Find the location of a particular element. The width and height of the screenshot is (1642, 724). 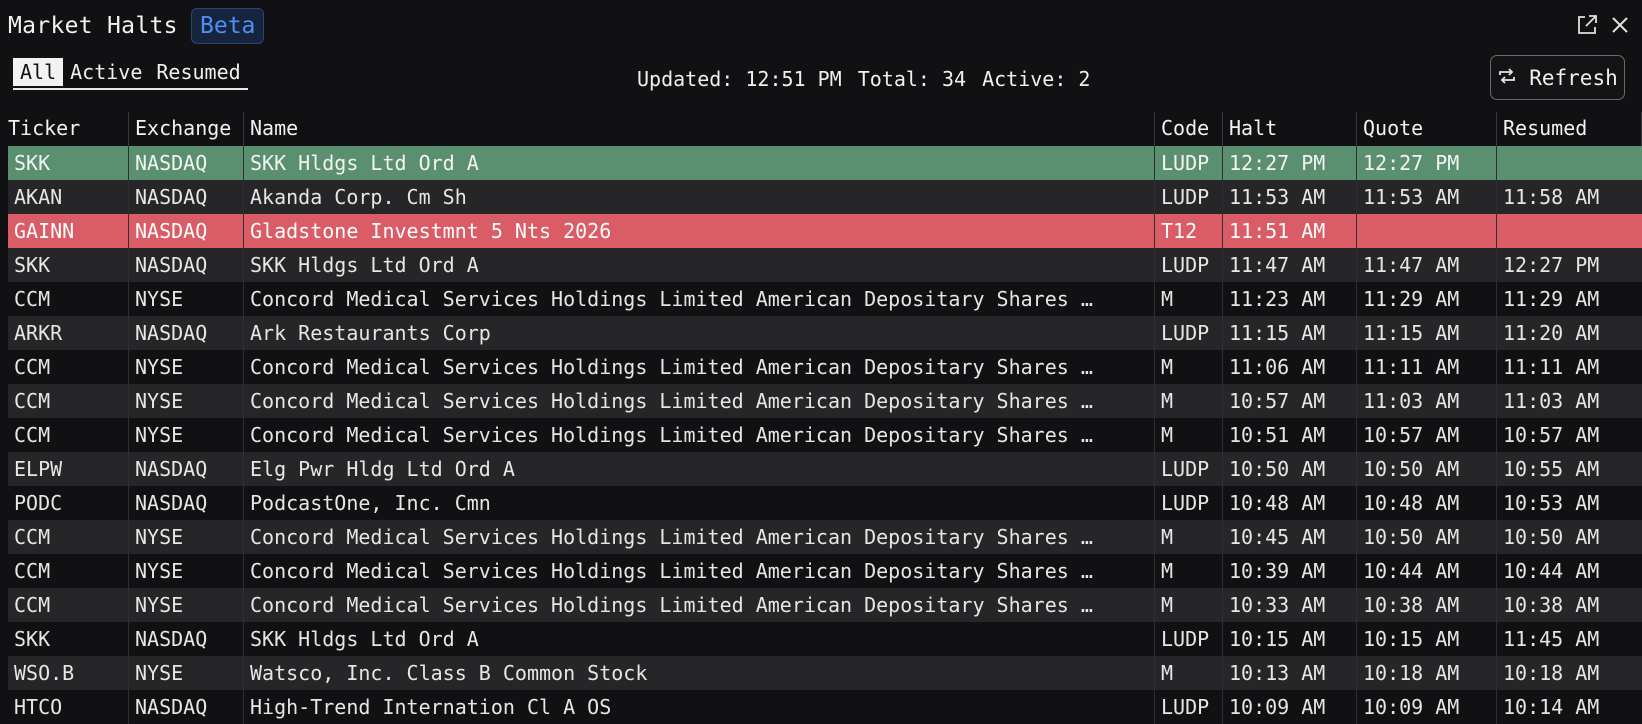

cell-resumed: 11:03 AM is located at coordinates (1551, 401).